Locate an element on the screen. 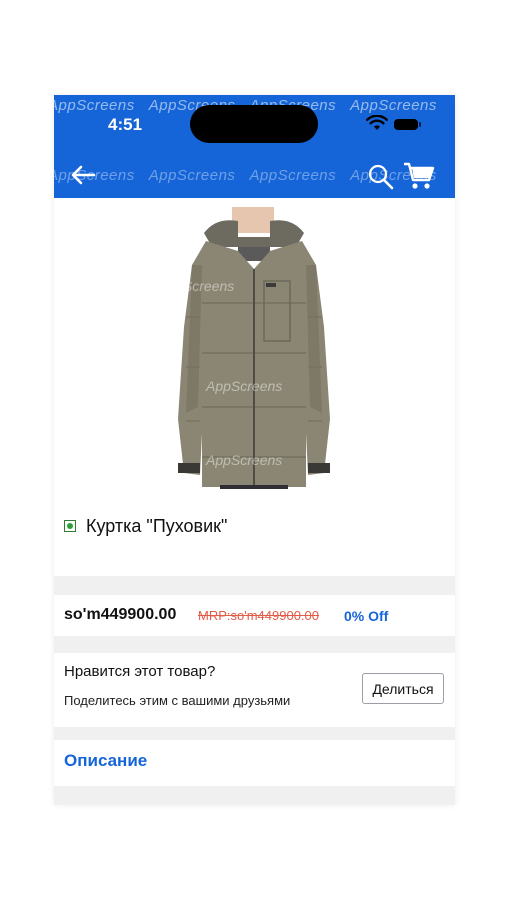 The image size is (507, 900). selling-price: so'm449900.00 is located at coordinates (120, 614).